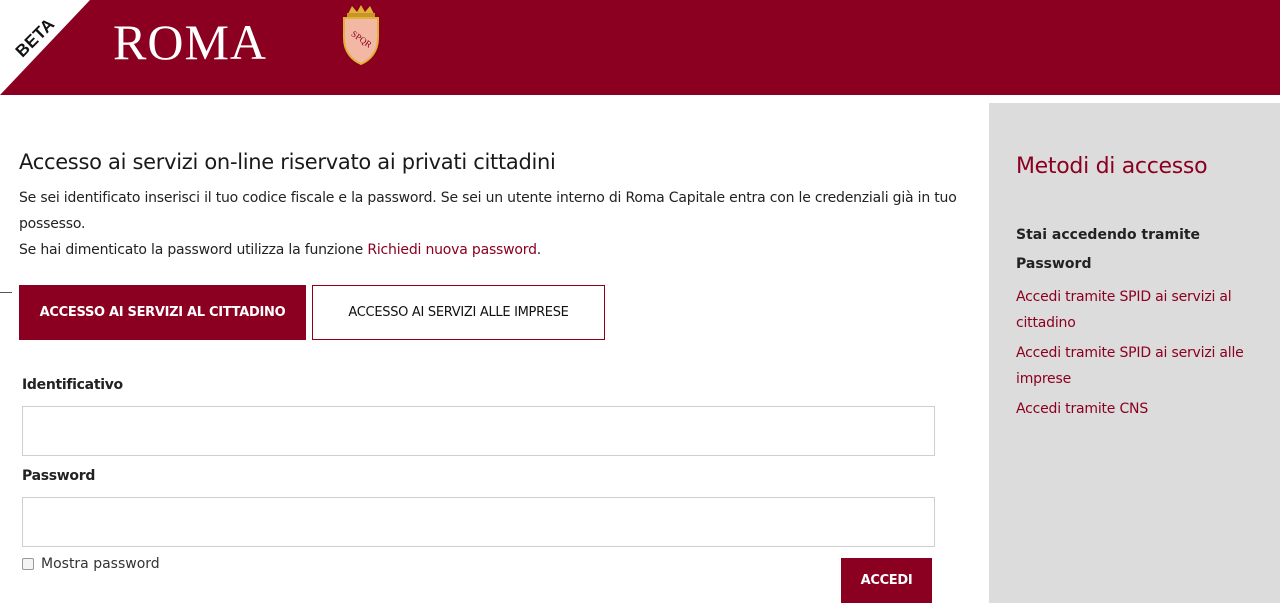  What do you see at coordinates (478, 431) in the screenshot?
I see `identificativo-input` at bounding box center [478, 431].